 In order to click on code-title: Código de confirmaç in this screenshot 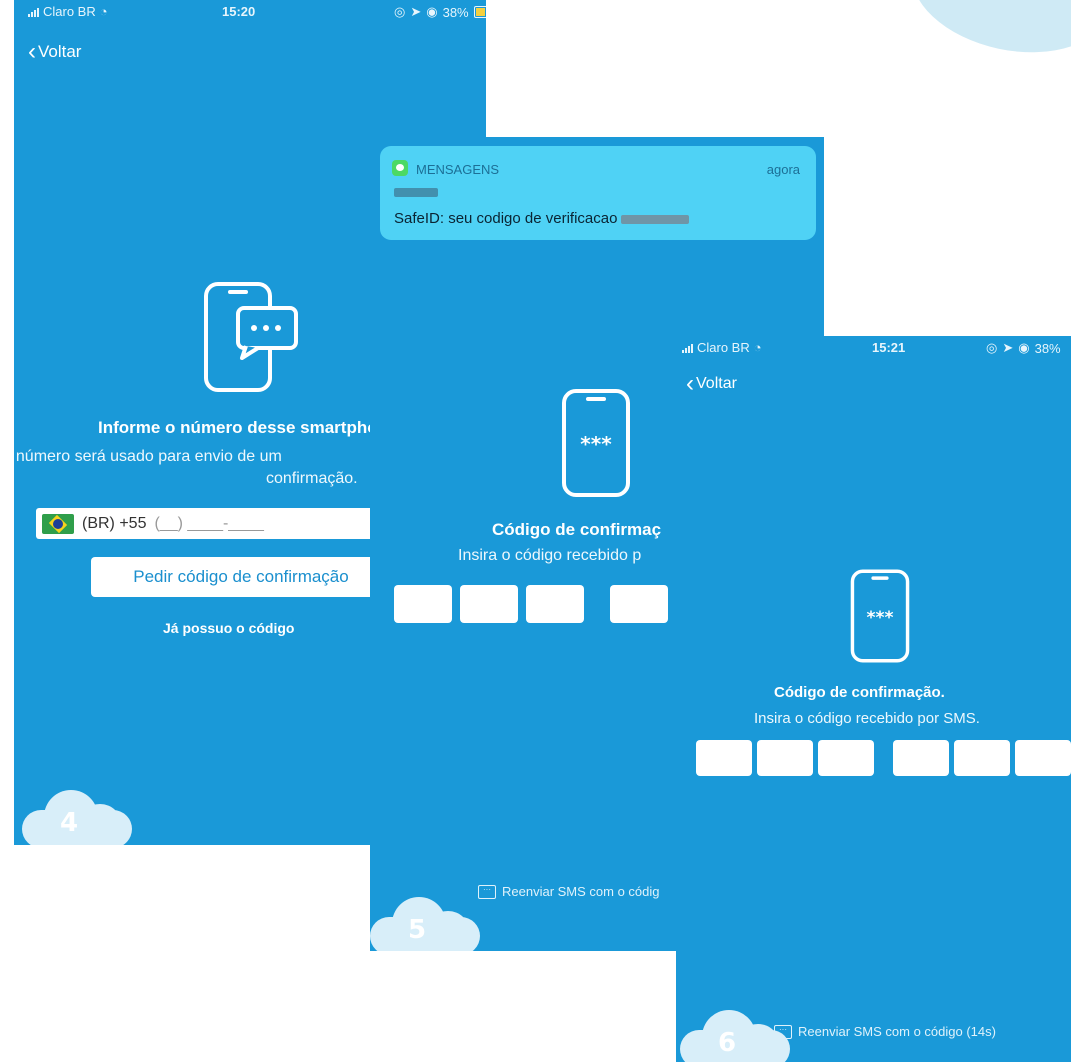, I will do `click(577, 529)`.